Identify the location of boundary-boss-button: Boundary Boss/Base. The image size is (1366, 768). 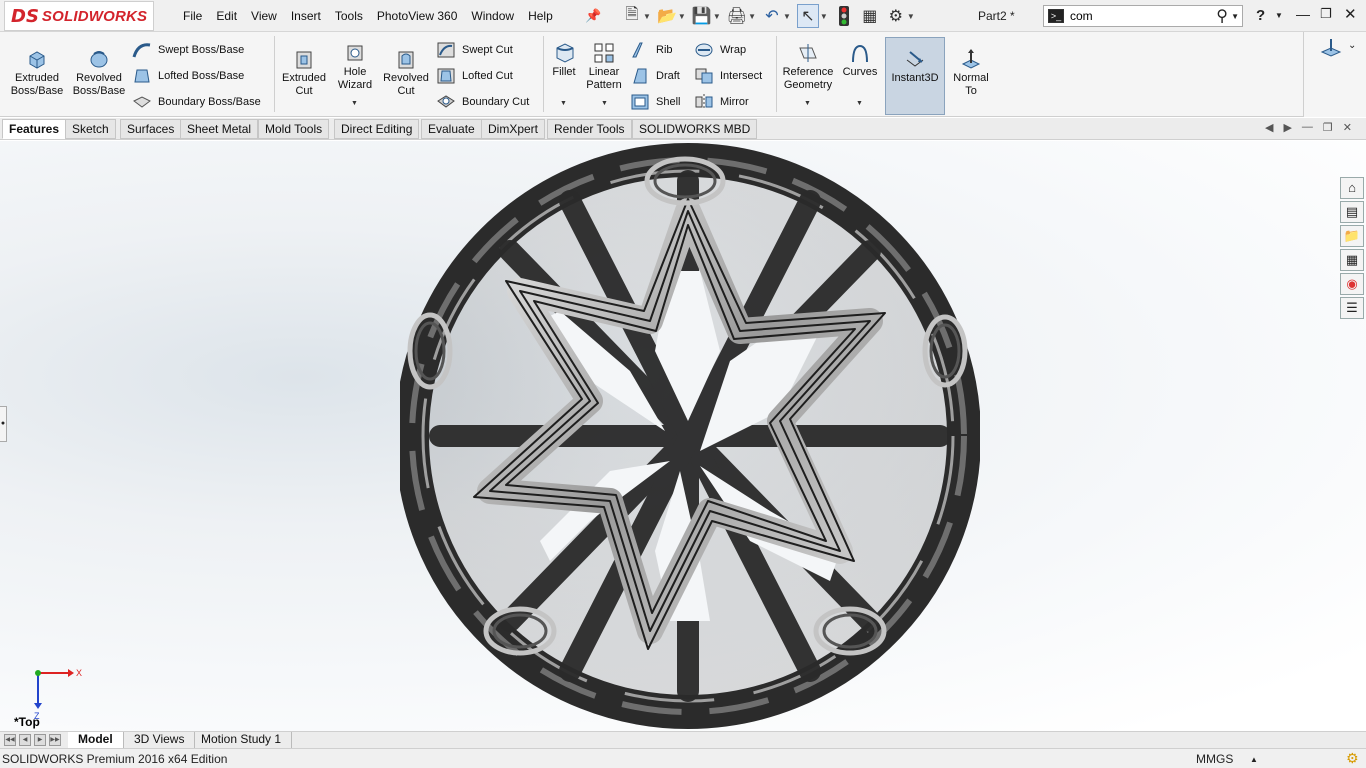
(196, 102).